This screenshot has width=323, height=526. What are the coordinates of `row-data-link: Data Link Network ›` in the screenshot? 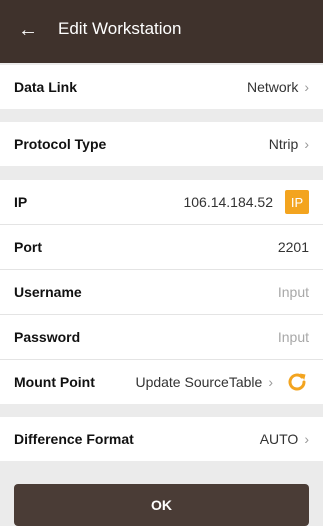 It's located at (161, 87).